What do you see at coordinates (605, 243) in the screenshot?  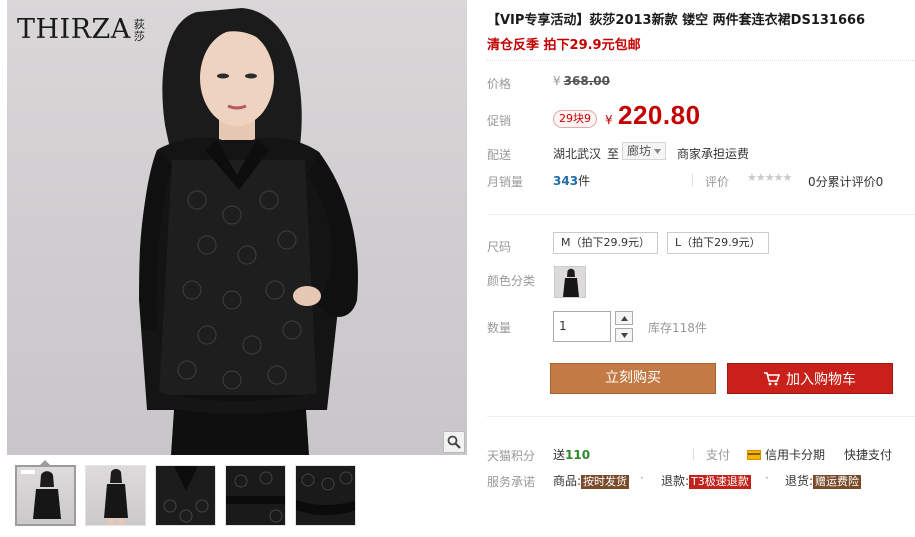 I see `size-option-m: M（拍下29.9元）` at bounding box center [605, 243].